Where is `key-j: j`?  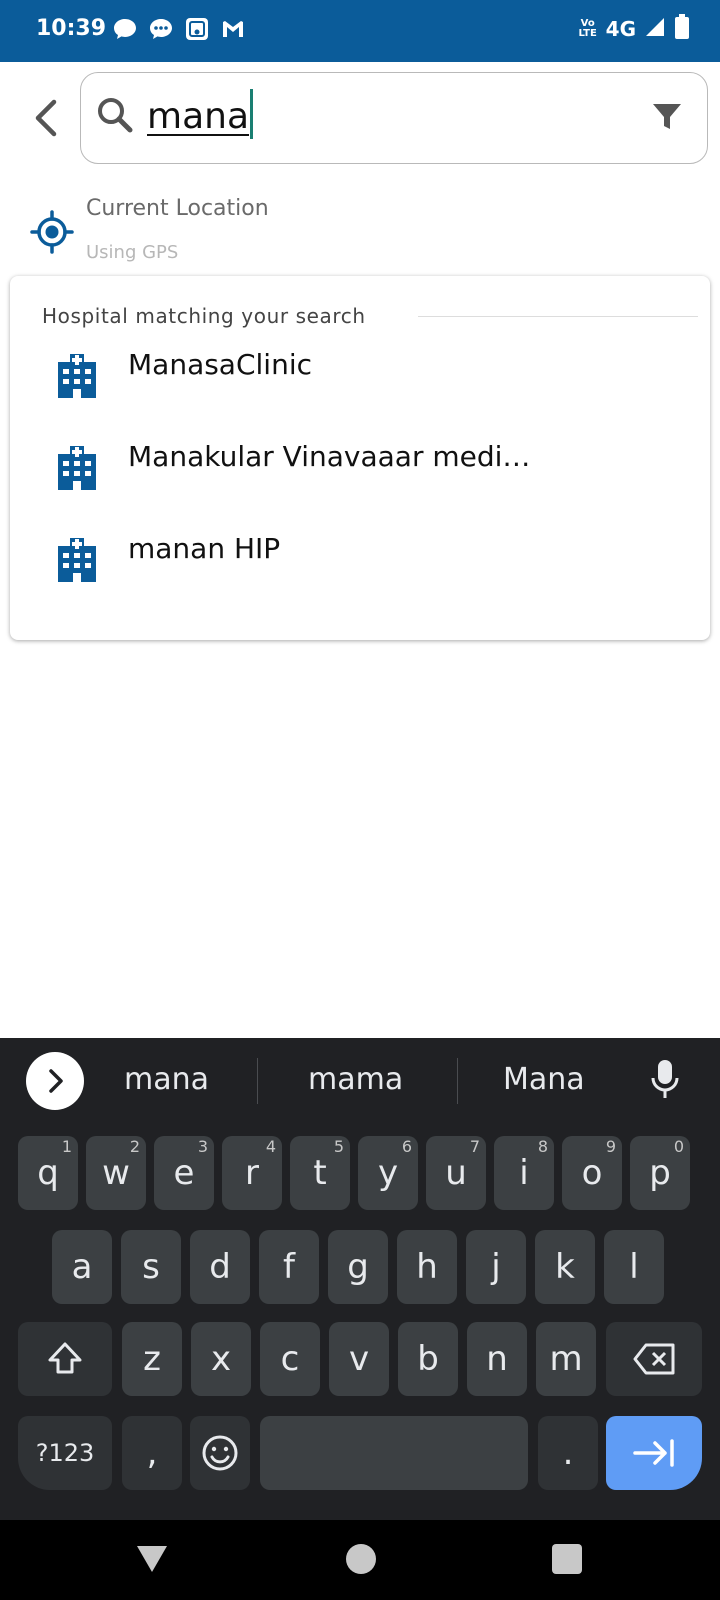
key-j: j is located at coordinates (496, 1267).